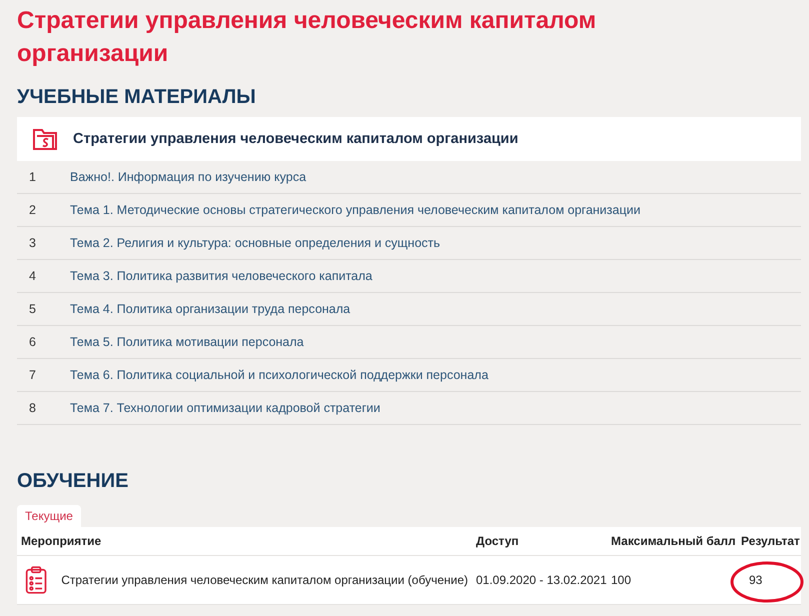 Image resolution: width=809 pixels, height=616 pixels. Describe the element at coordinates (32, 276) in the screenshot. I see `item-number: 4` at that location.